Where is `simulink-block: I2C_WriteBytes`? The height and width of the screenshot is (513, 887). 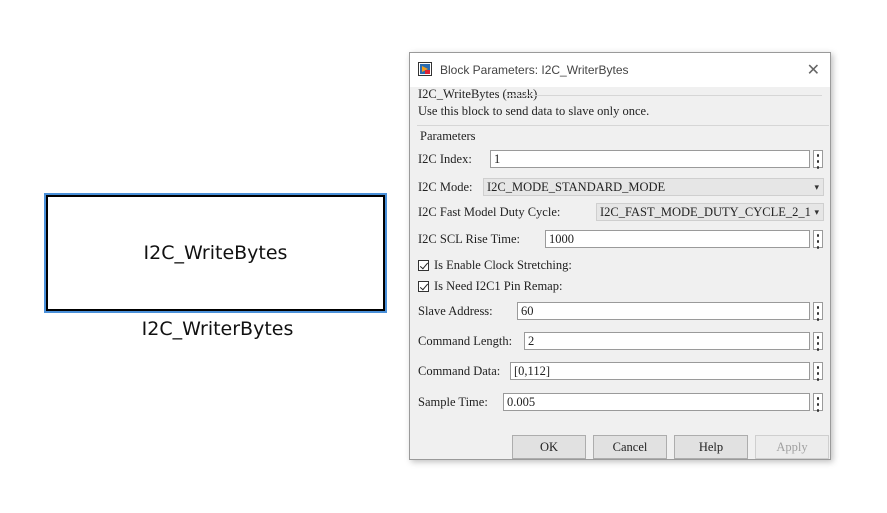
simulink-block: I2C_WriteBytes is located at coordinates (215, 253).